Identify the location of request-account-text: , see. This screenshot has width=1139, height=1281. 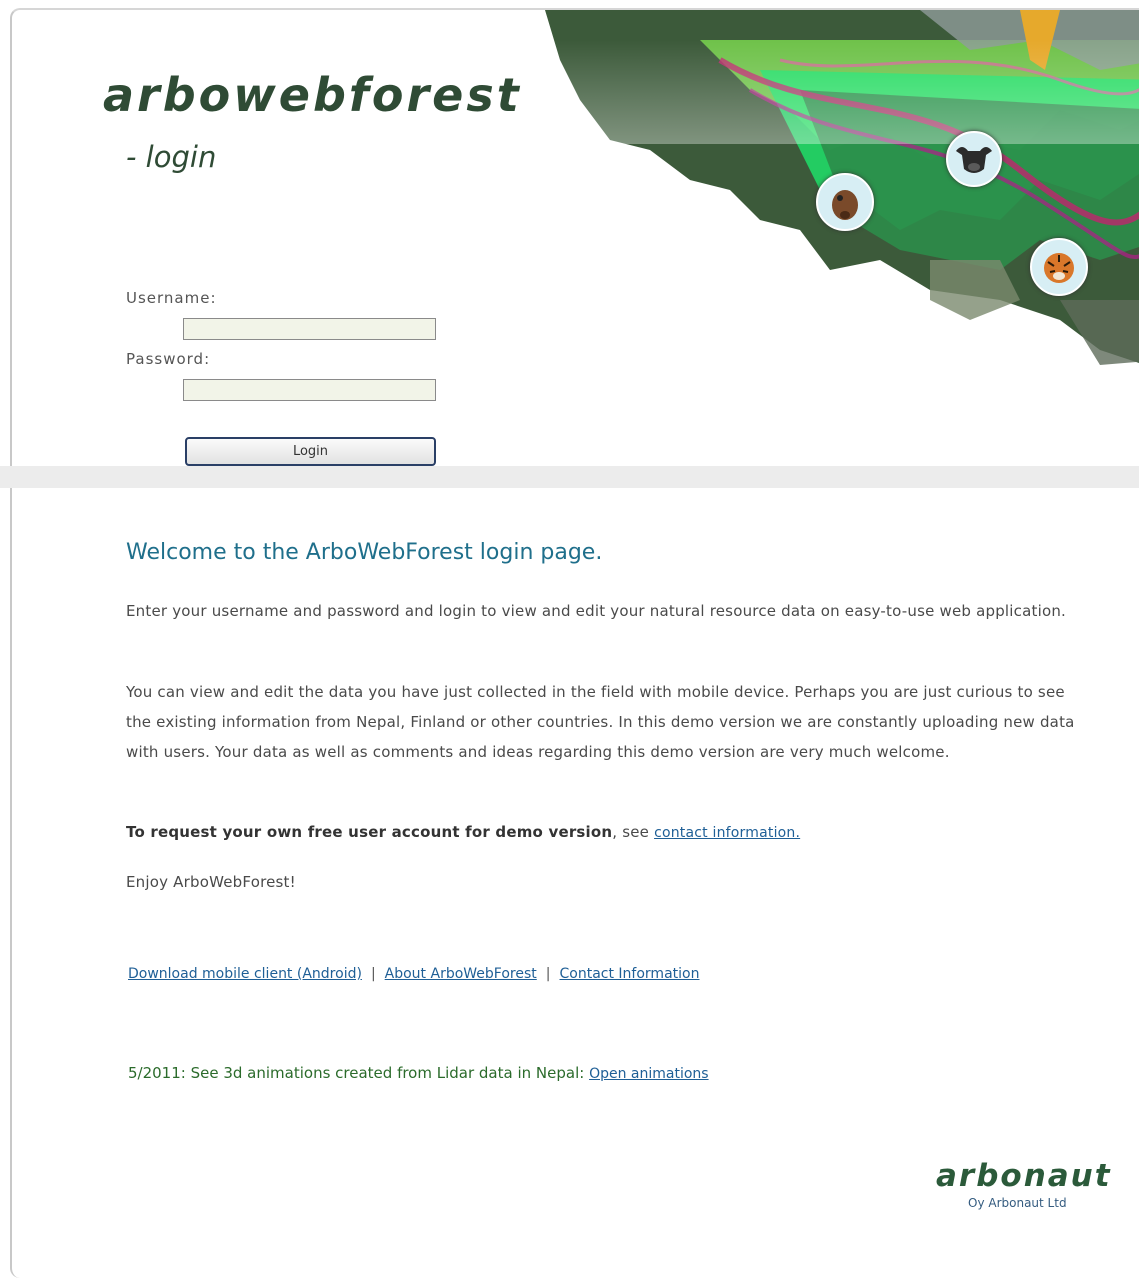
(633, 832).